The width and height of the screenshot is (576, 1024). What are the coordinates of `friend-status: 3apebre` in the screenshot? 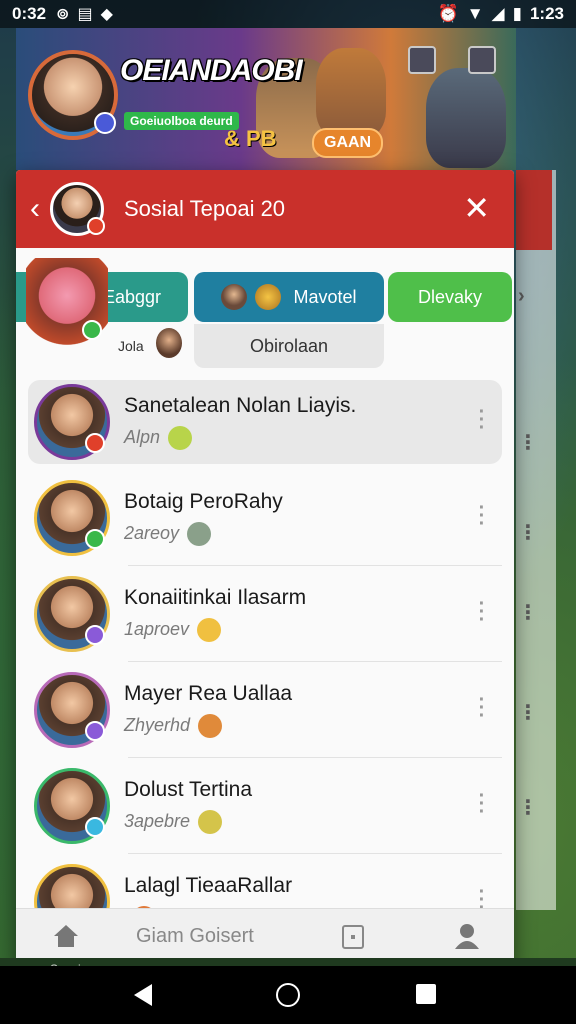 It's located at (188, 822).